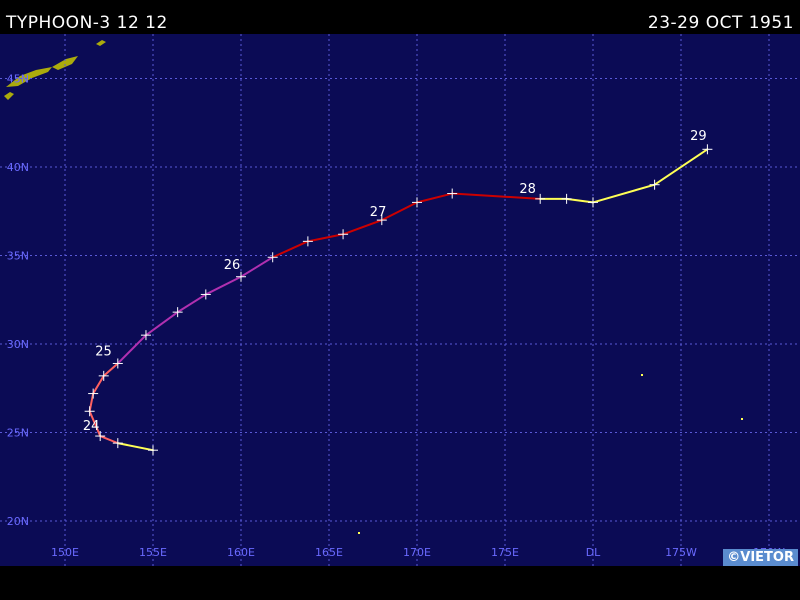 This screenshot has width=800, height=600. What do you see at coordinates (18, 79) in the screenshot?
I see `latitude-label: 45N` at bounding box center [18, 79].